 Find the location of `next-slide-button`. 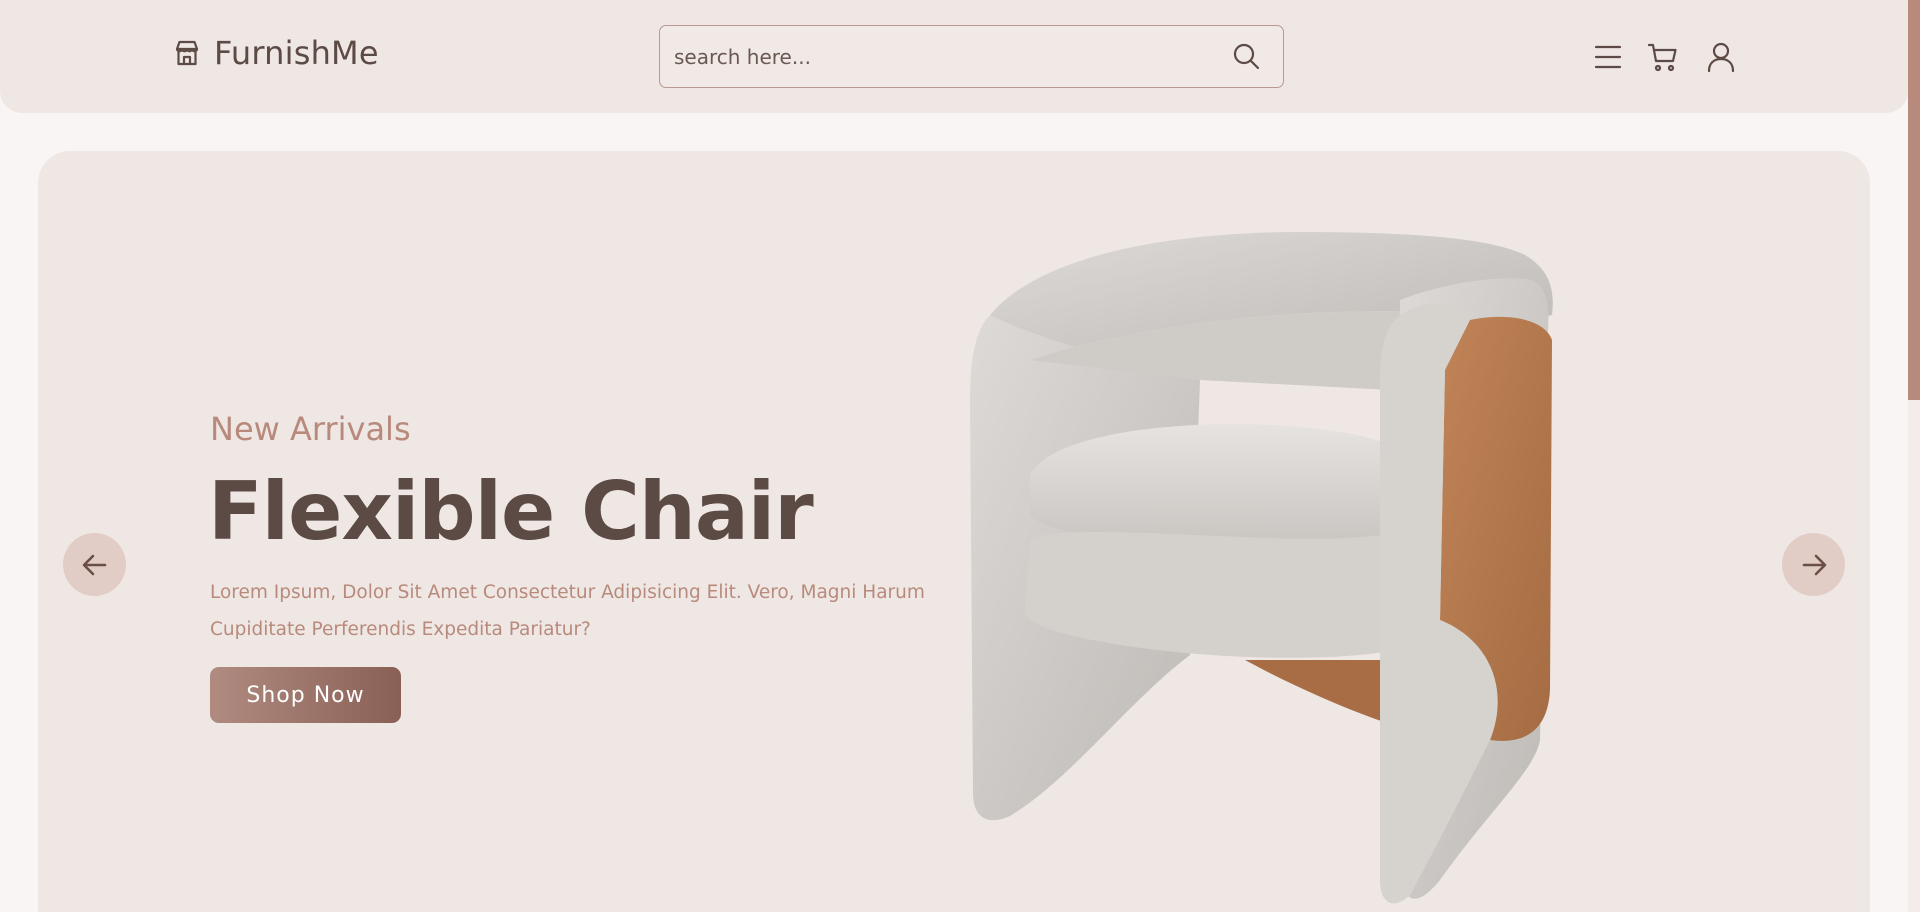

next-slide-button is located at coordinates (1813, 564).